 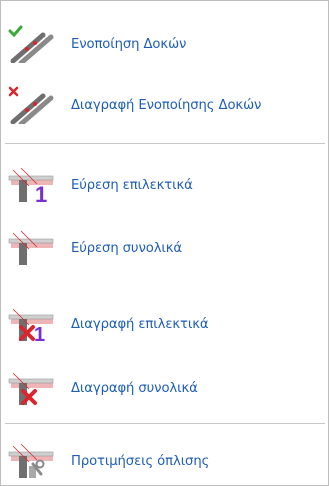 What do you see at coordinates (38, 248) in the screenshot?
I see `find-total-icon` at bounding box center [38, 248].